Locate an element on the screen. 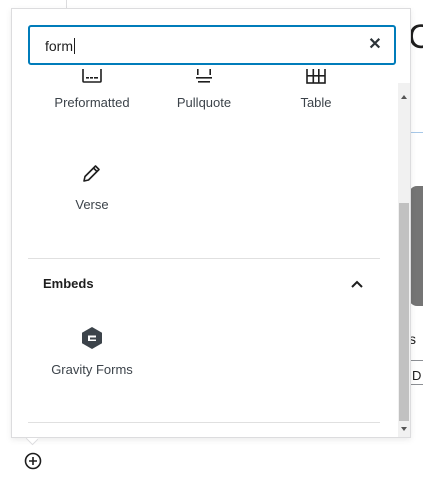 This screenshot has height=479, width=423. panel-title-embeds: Embeds is located at coordinates (68, 283).